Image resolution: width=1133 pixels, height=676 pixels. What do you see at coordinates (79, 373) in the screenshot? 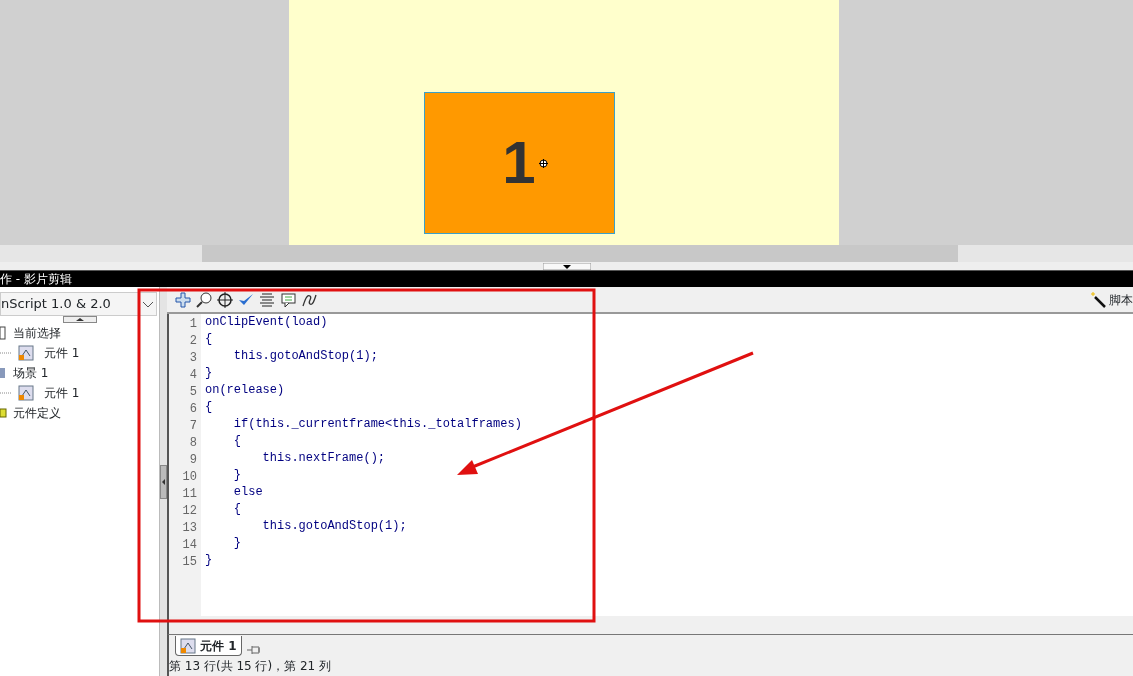
I see `tree-item: 场景 1` at bounding box center [79, 373].